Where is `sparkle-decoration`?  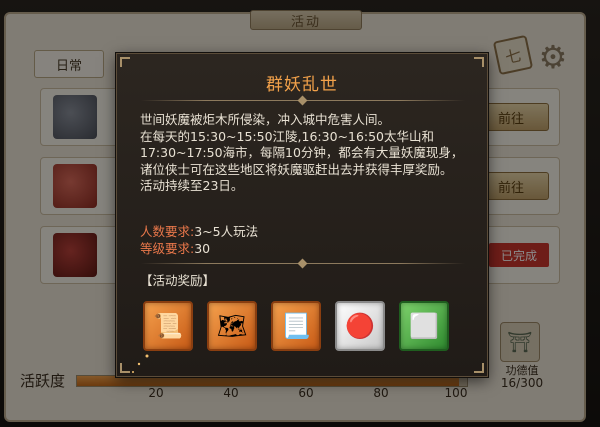 sparkle-decoration is located at coordinates (140, 363).